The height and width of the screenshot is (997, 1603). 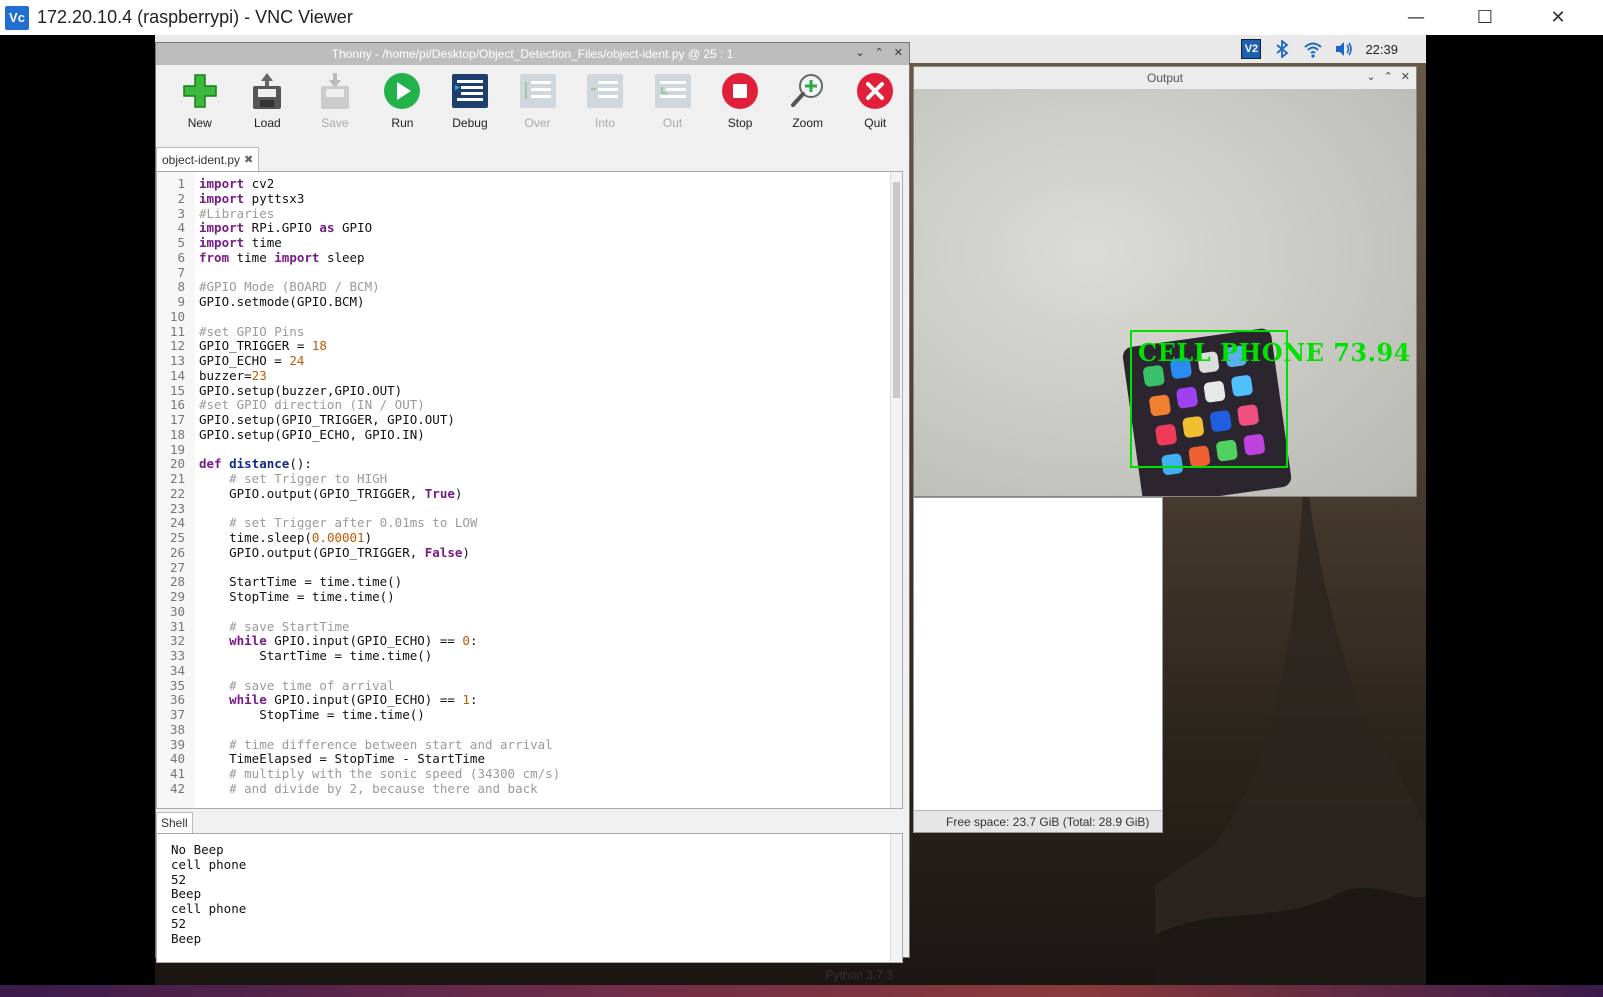 I want to click on run-button-label: Run, so click(x=402, y=123).